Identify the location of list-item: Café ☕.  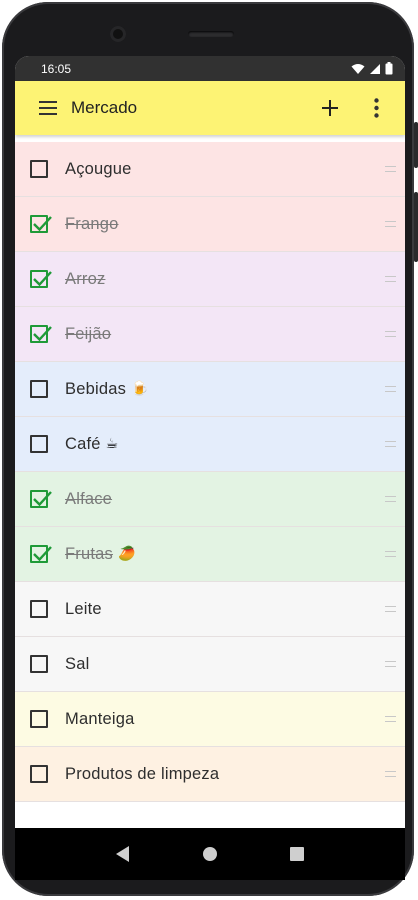
(210, 444).